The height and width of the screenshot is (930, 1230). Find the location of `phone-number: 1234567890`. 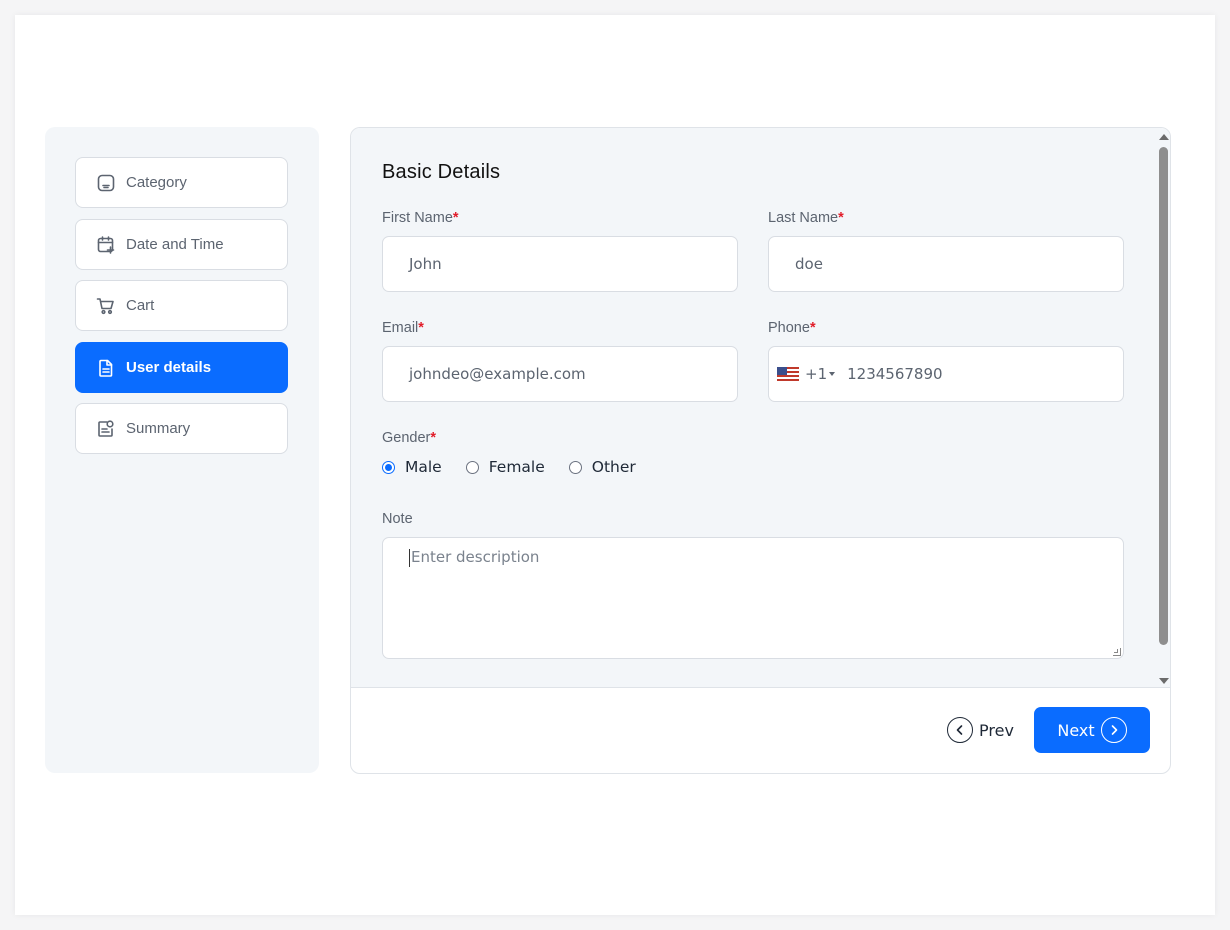

phone-number: 1234567890 is located at coordinates (895, 374).